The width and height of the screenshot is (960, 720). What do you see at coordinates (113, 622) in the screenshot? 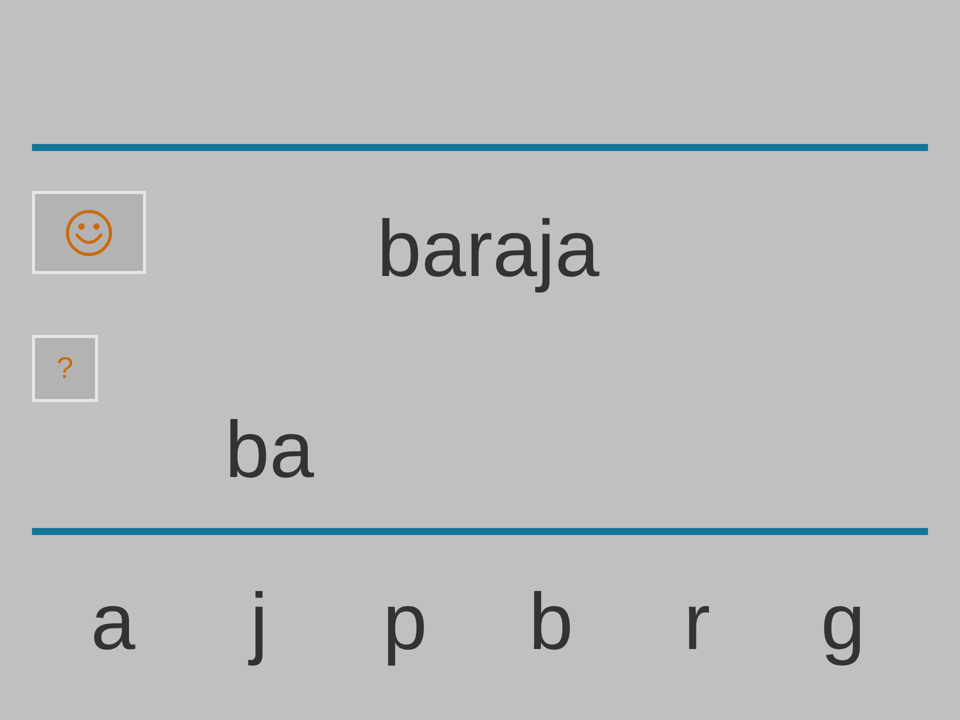
I see `letter-choice: a` at bounding box center [113, 622].